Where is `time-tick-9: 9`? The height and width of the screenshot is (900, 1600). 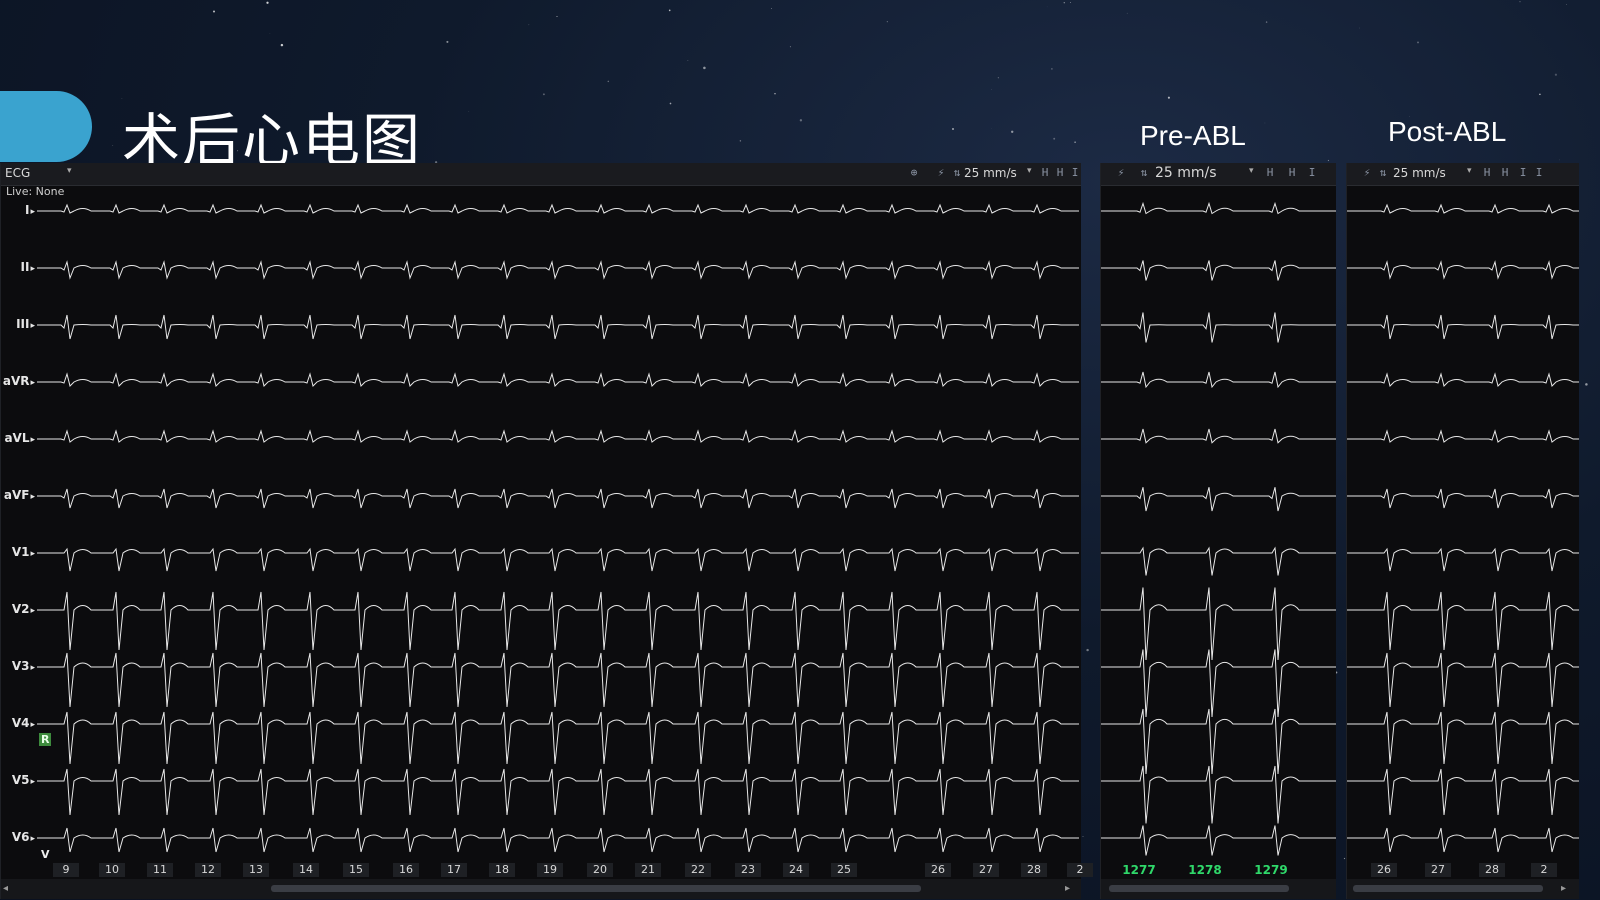 time-tick-9: 9 is located at coordinates (66, 870).